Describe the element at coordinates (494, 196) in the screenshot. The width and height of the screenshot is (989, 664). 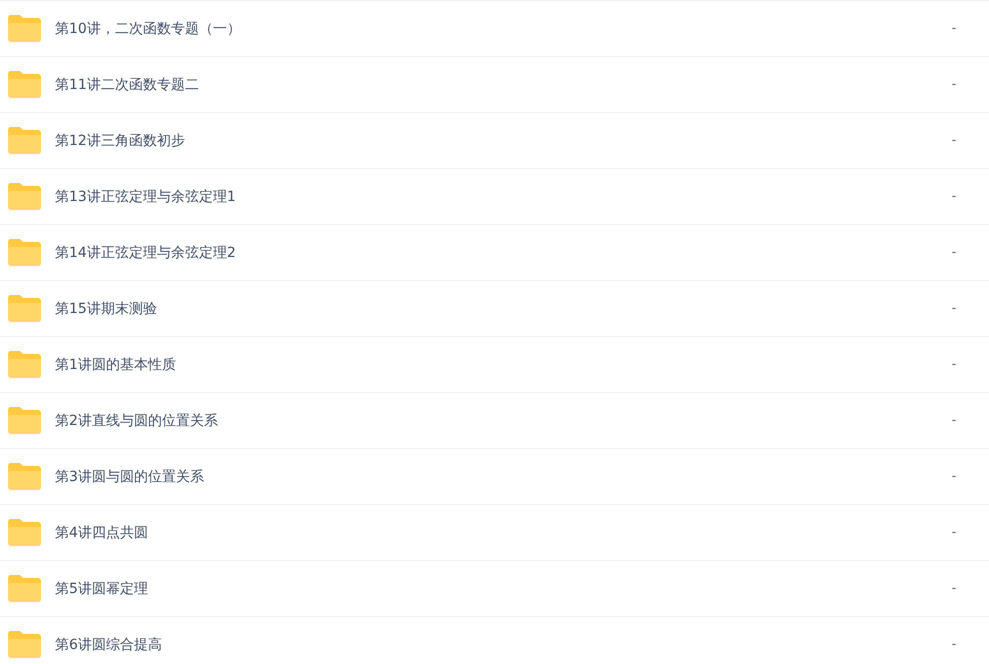
I see `folder-row: 第13讲正弦定理与余弦定理1 -` at that location.